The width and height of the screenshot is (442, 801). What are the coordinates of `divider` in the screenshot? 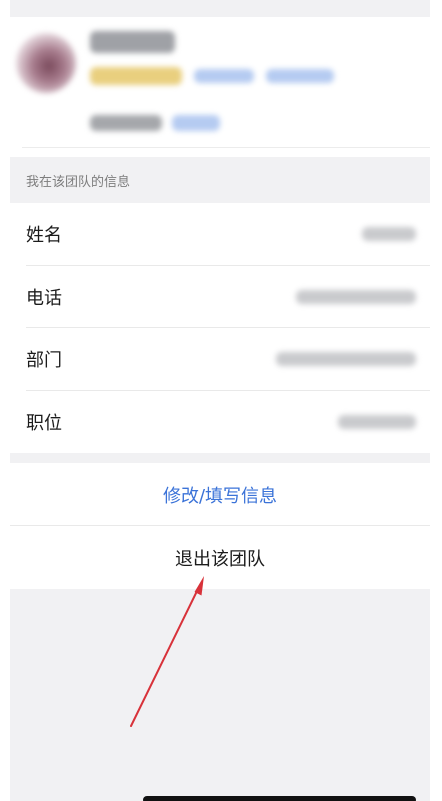 It's located at (226, 147).